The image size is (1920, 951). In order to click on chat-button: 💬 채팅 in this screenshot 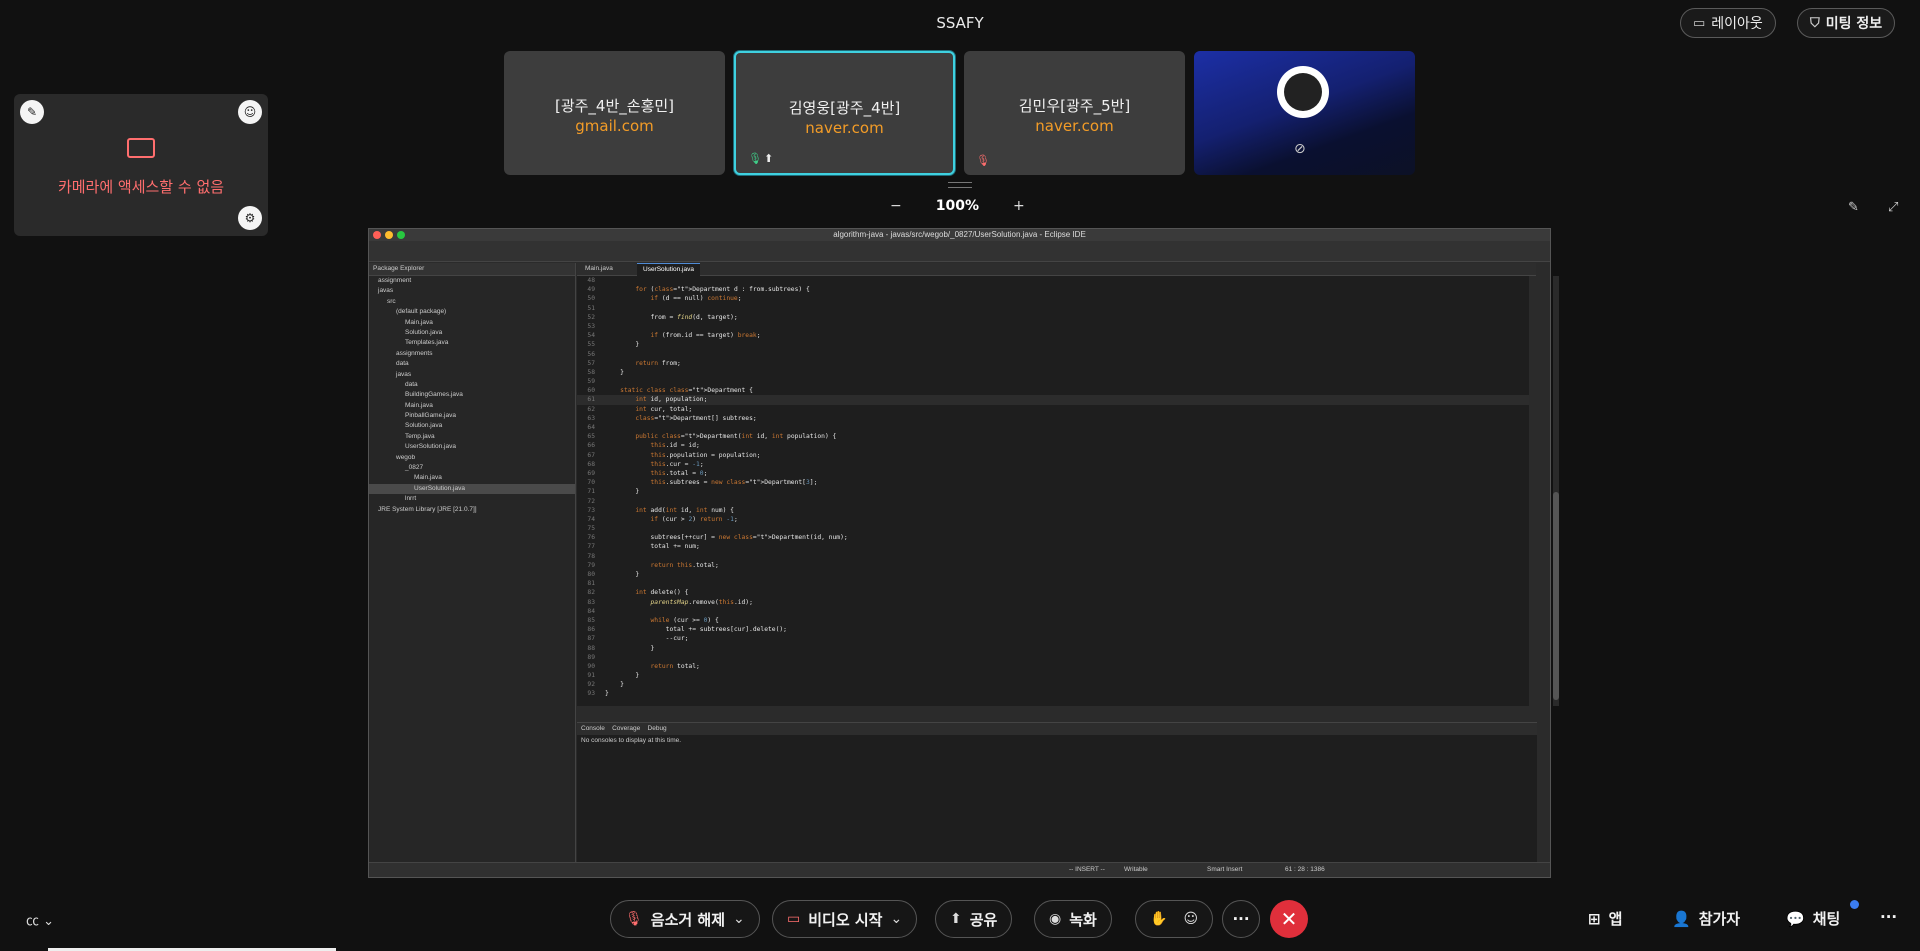, I will do `click(1813, 918)`.